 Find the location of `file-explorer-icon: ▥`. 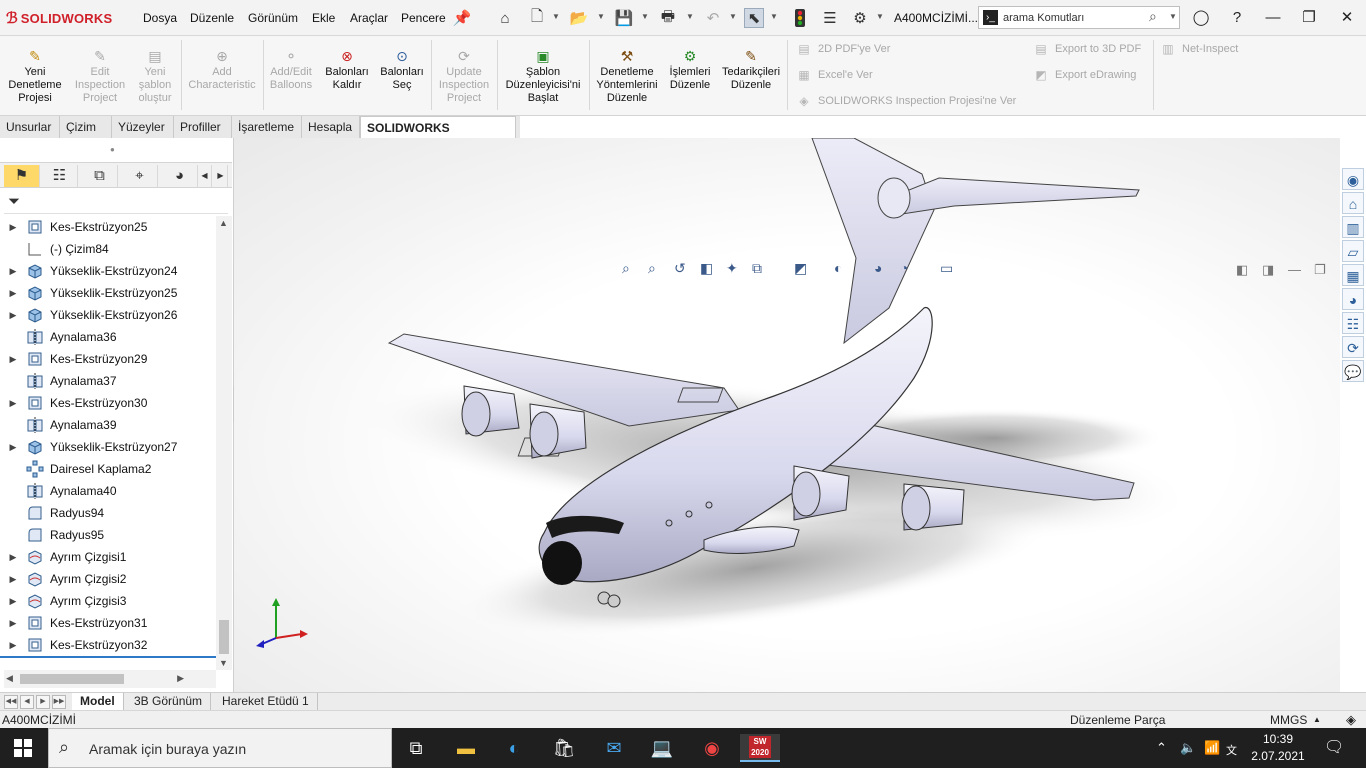

file-explorer-icon: ▥ is located at coordinates (1353, 227).